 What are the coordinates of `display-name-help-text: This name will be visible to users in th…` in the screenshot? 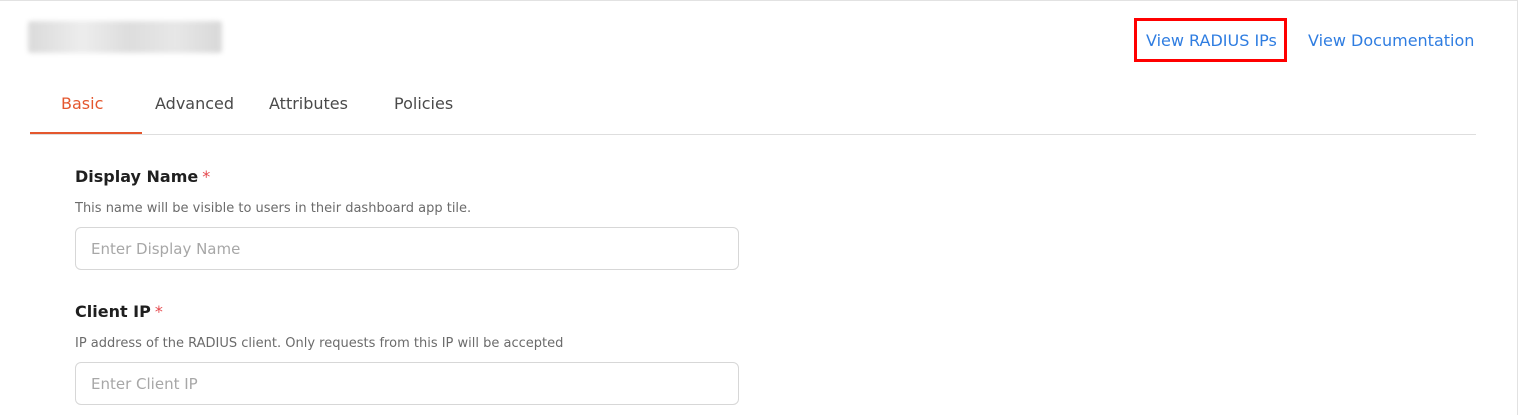 It's located at (273, 208).